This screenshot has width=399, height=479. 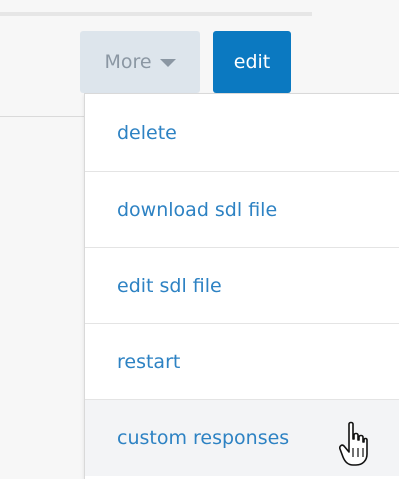 What do you see at coordinates (128, 62) in the screenshot?
I see `more-button-label: More` at bounding box center [128, 62].